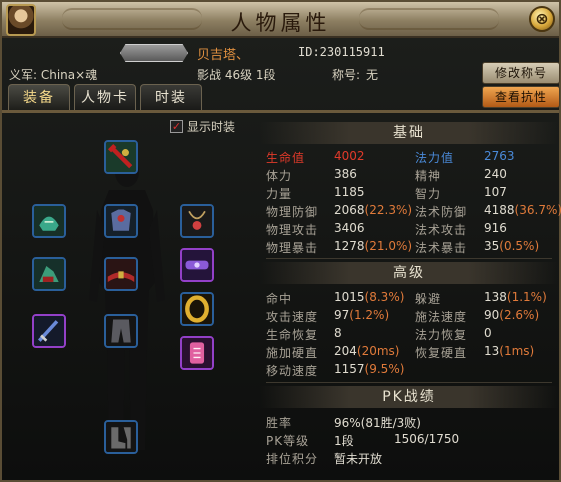 This screenshot has width=561, height=482. Describe the element at coordinates (428, 299) in the screenshot. I see `stat-label: 躲避` at that location.